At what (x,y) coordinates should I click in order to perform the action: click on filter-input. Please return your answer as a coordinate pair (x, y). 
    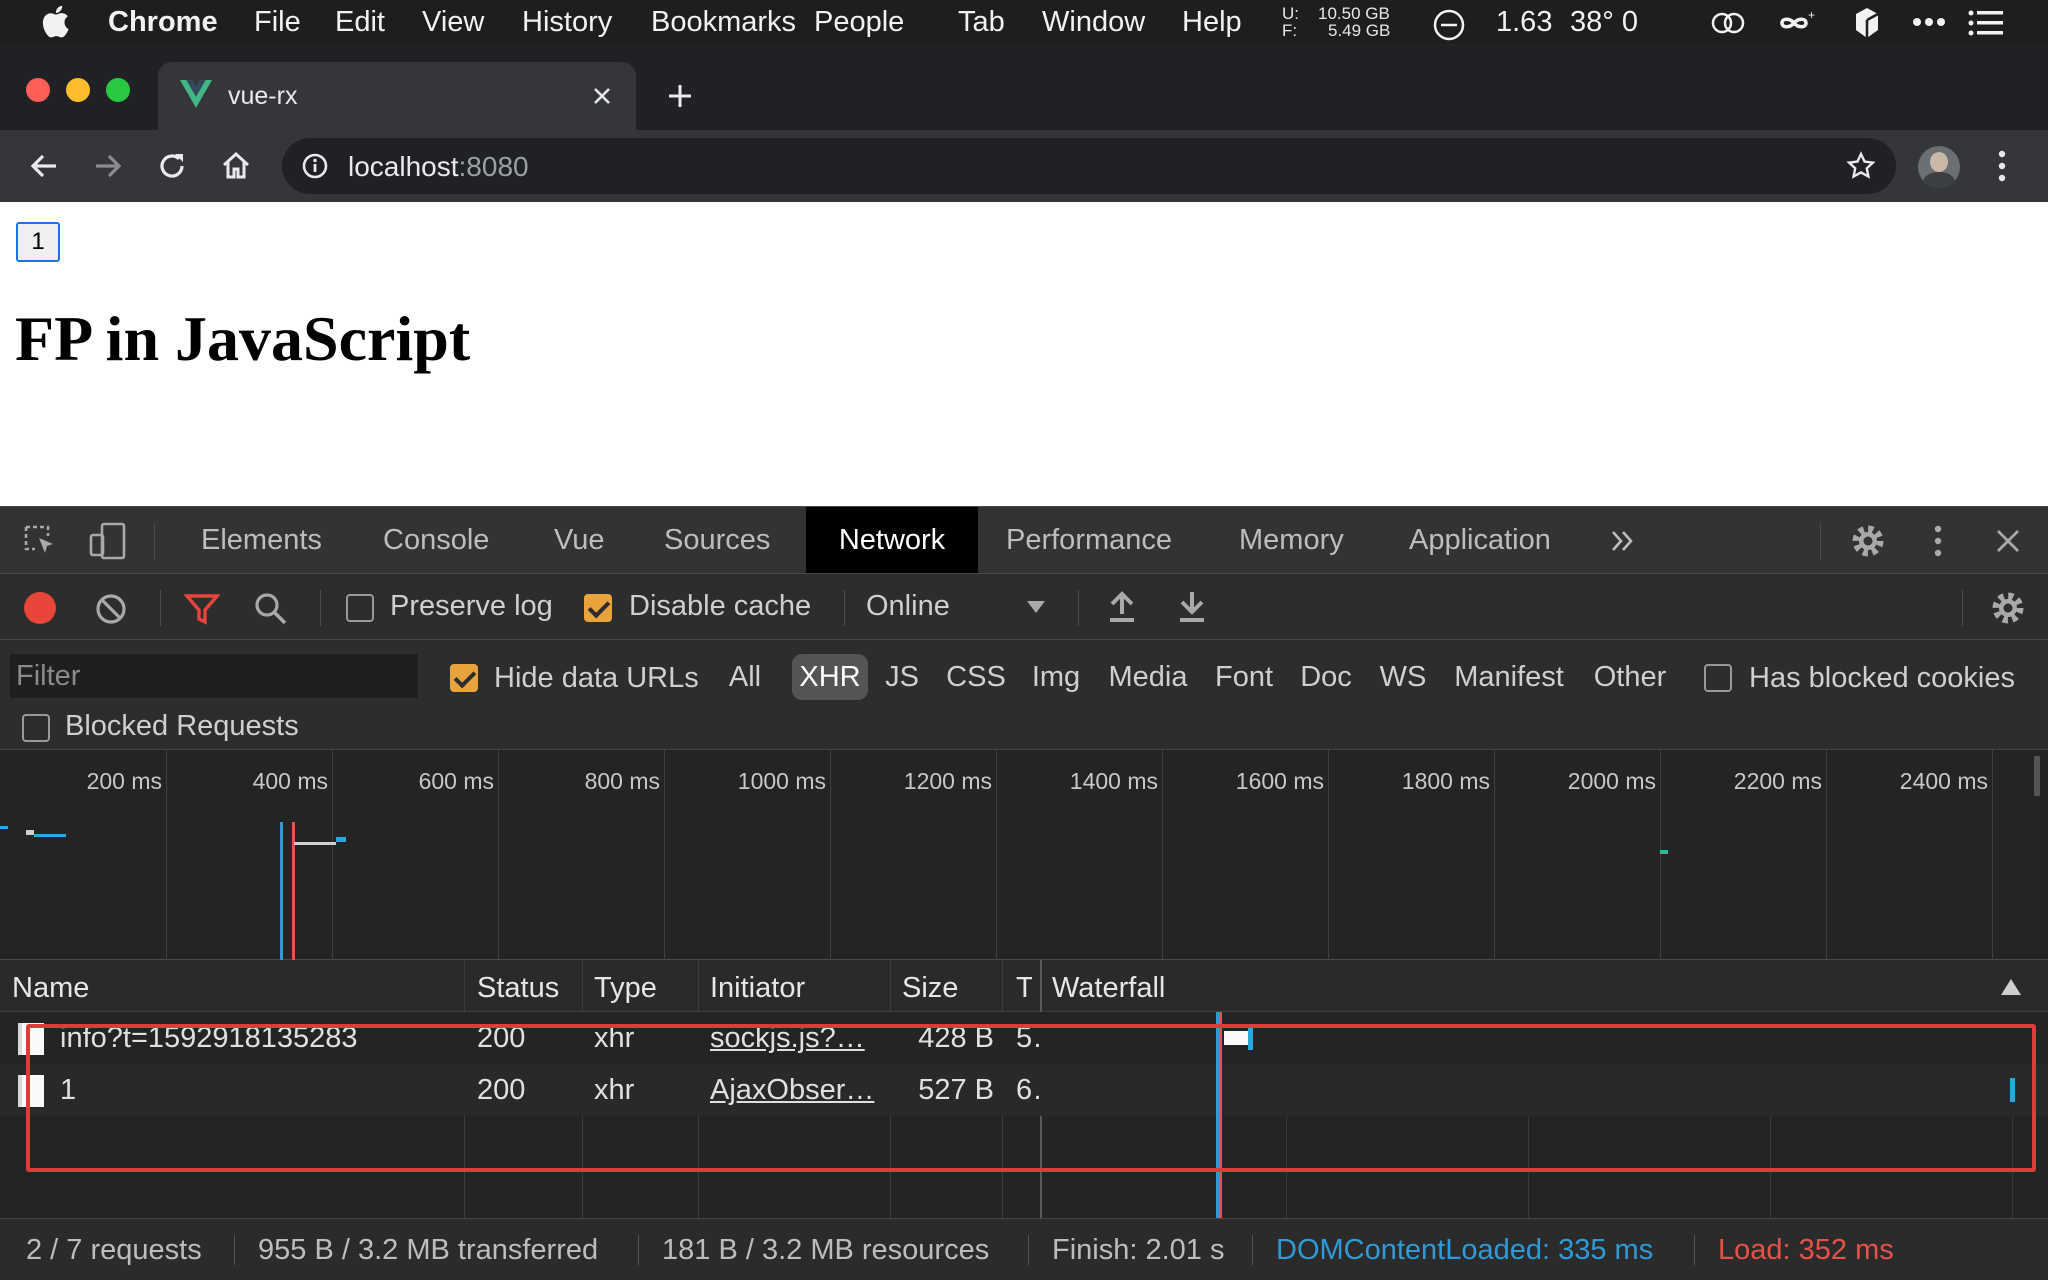
    Looking at the image, I should click on (214, 676).